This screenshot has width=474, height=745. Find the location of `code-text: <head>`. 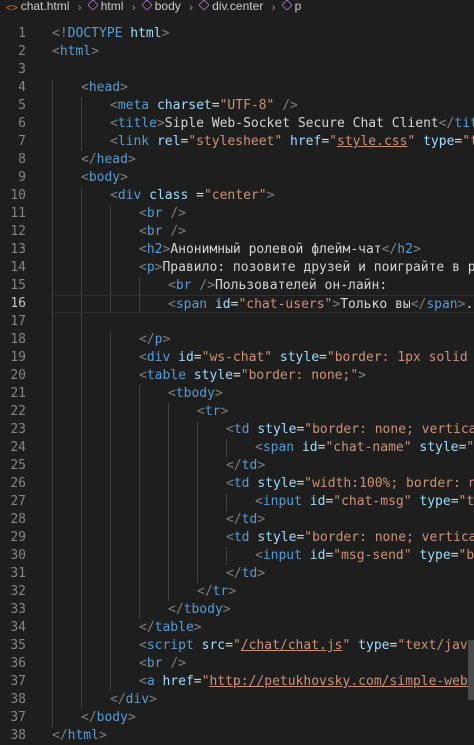

code-text: <head> is located at coordinates (263, 88).